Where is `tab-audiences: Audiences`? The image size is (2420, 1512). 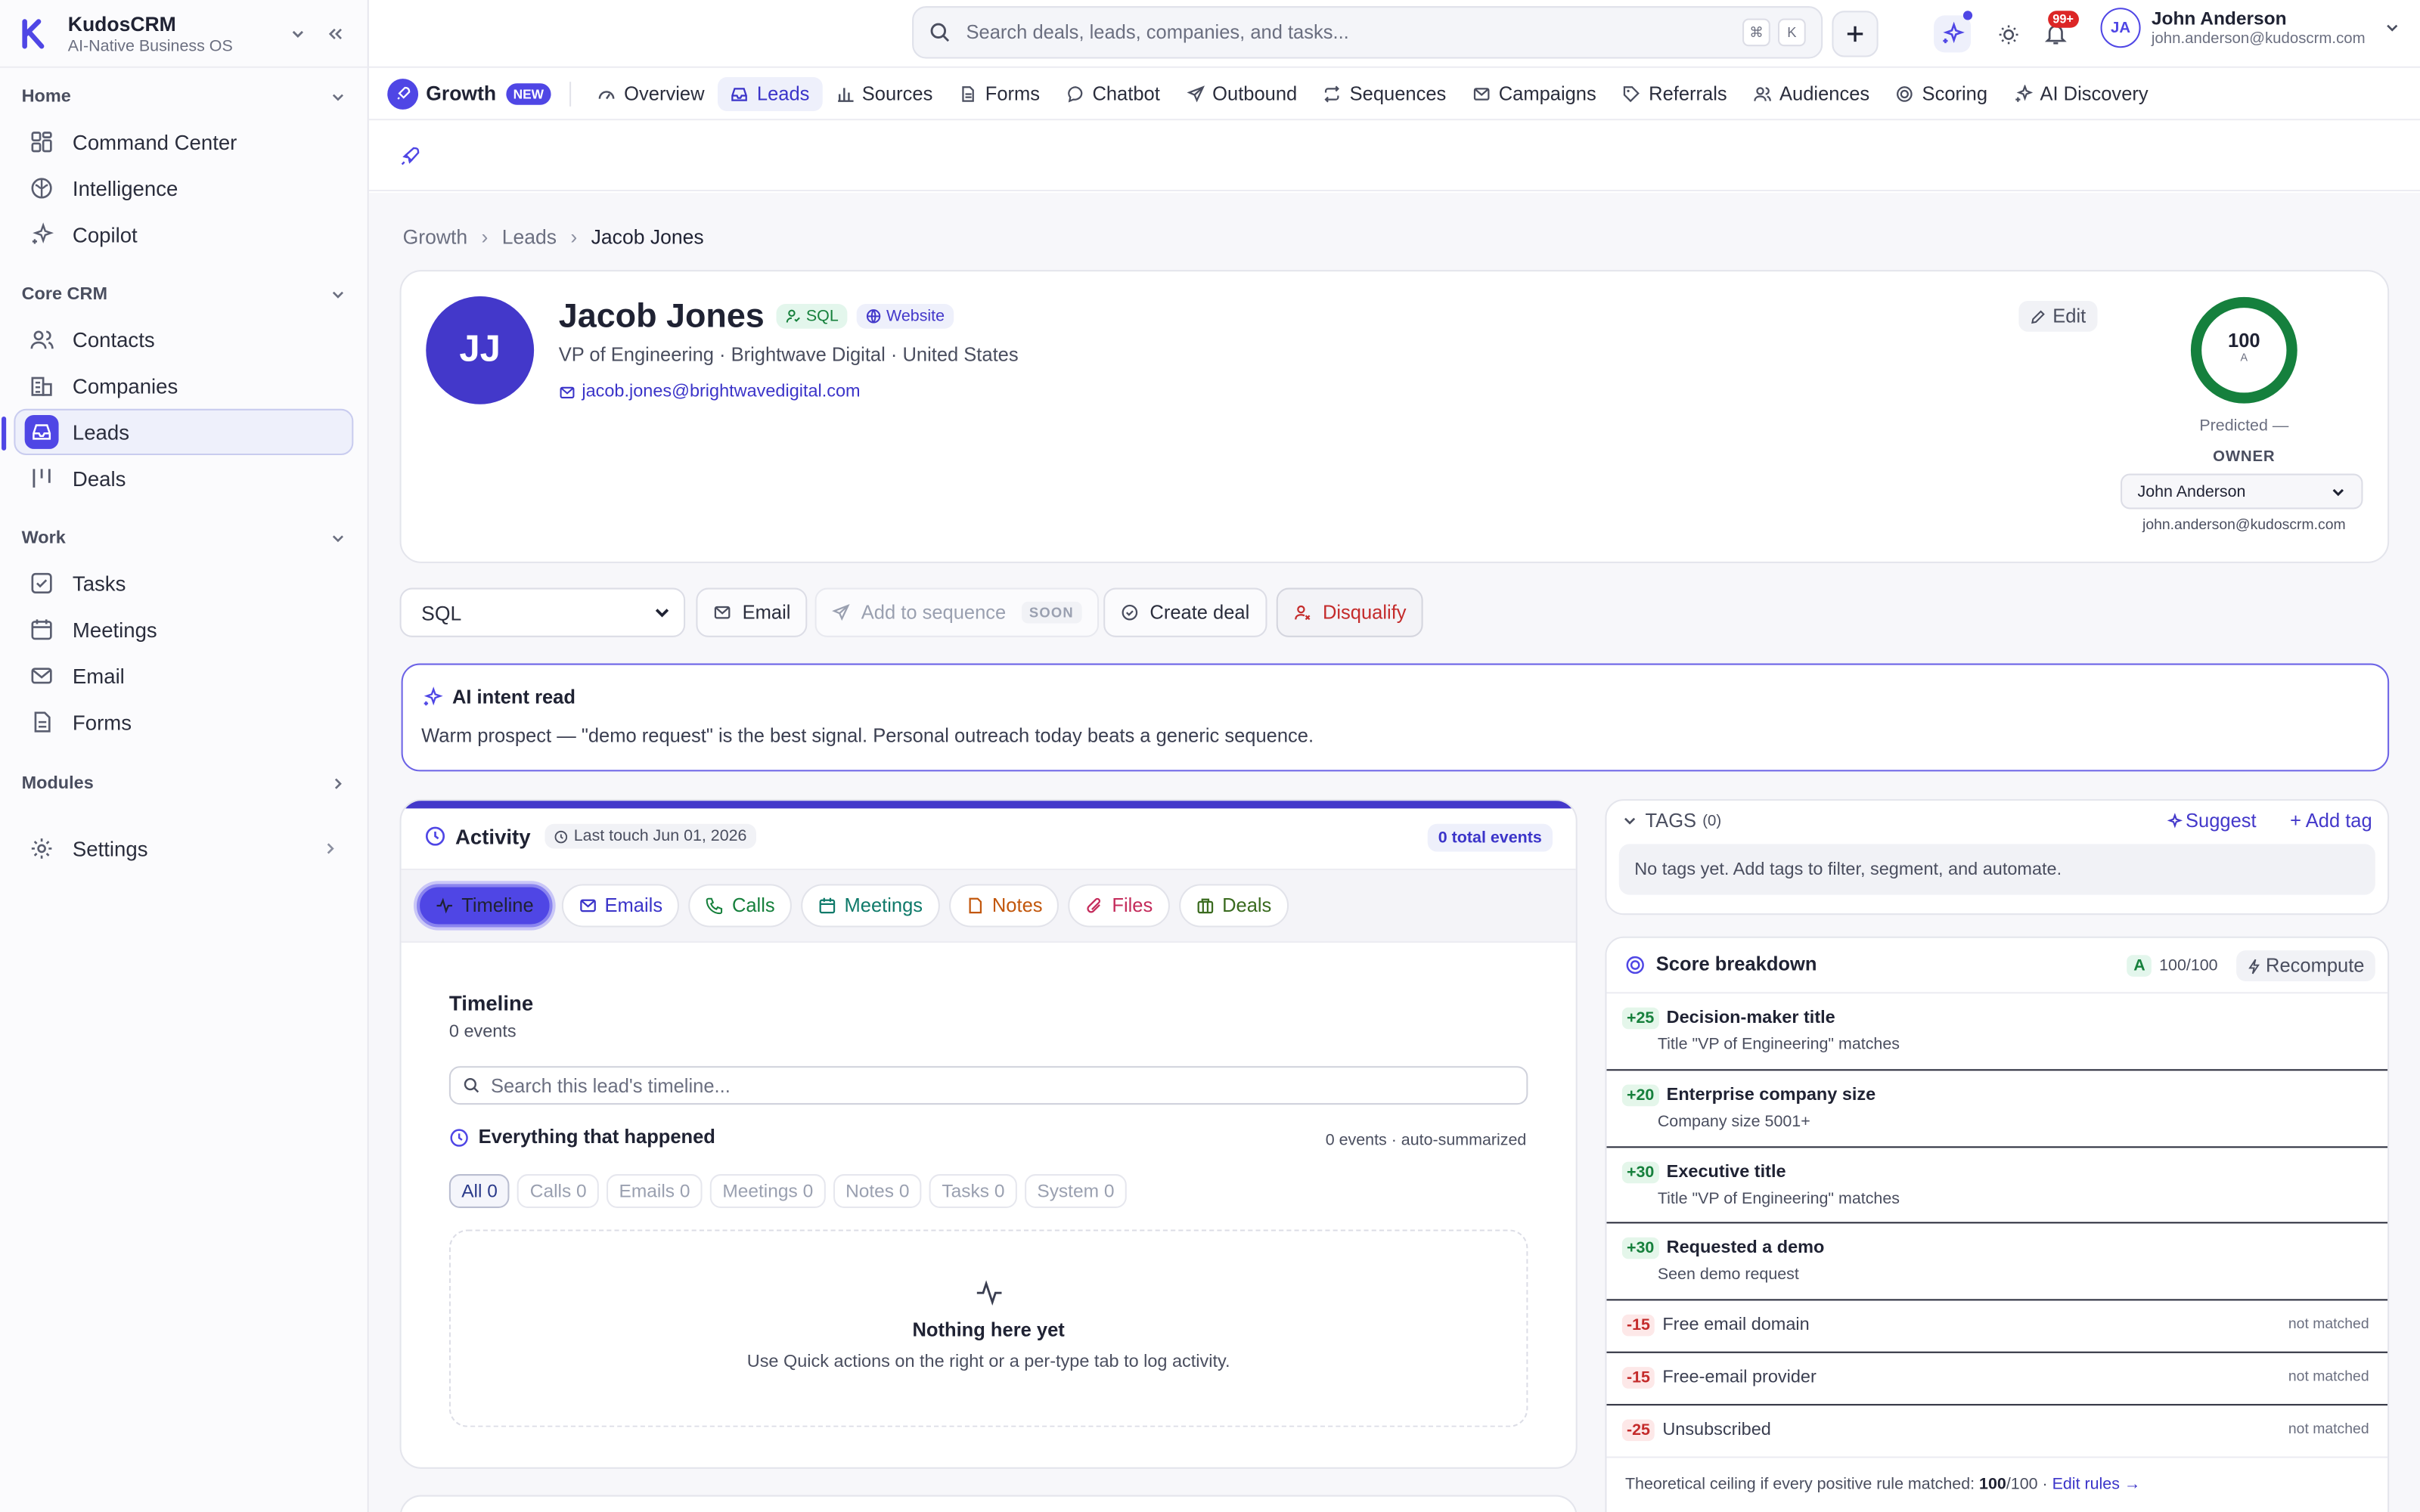
tab-audiences: Audiences is located at coordinates (1812, 93).